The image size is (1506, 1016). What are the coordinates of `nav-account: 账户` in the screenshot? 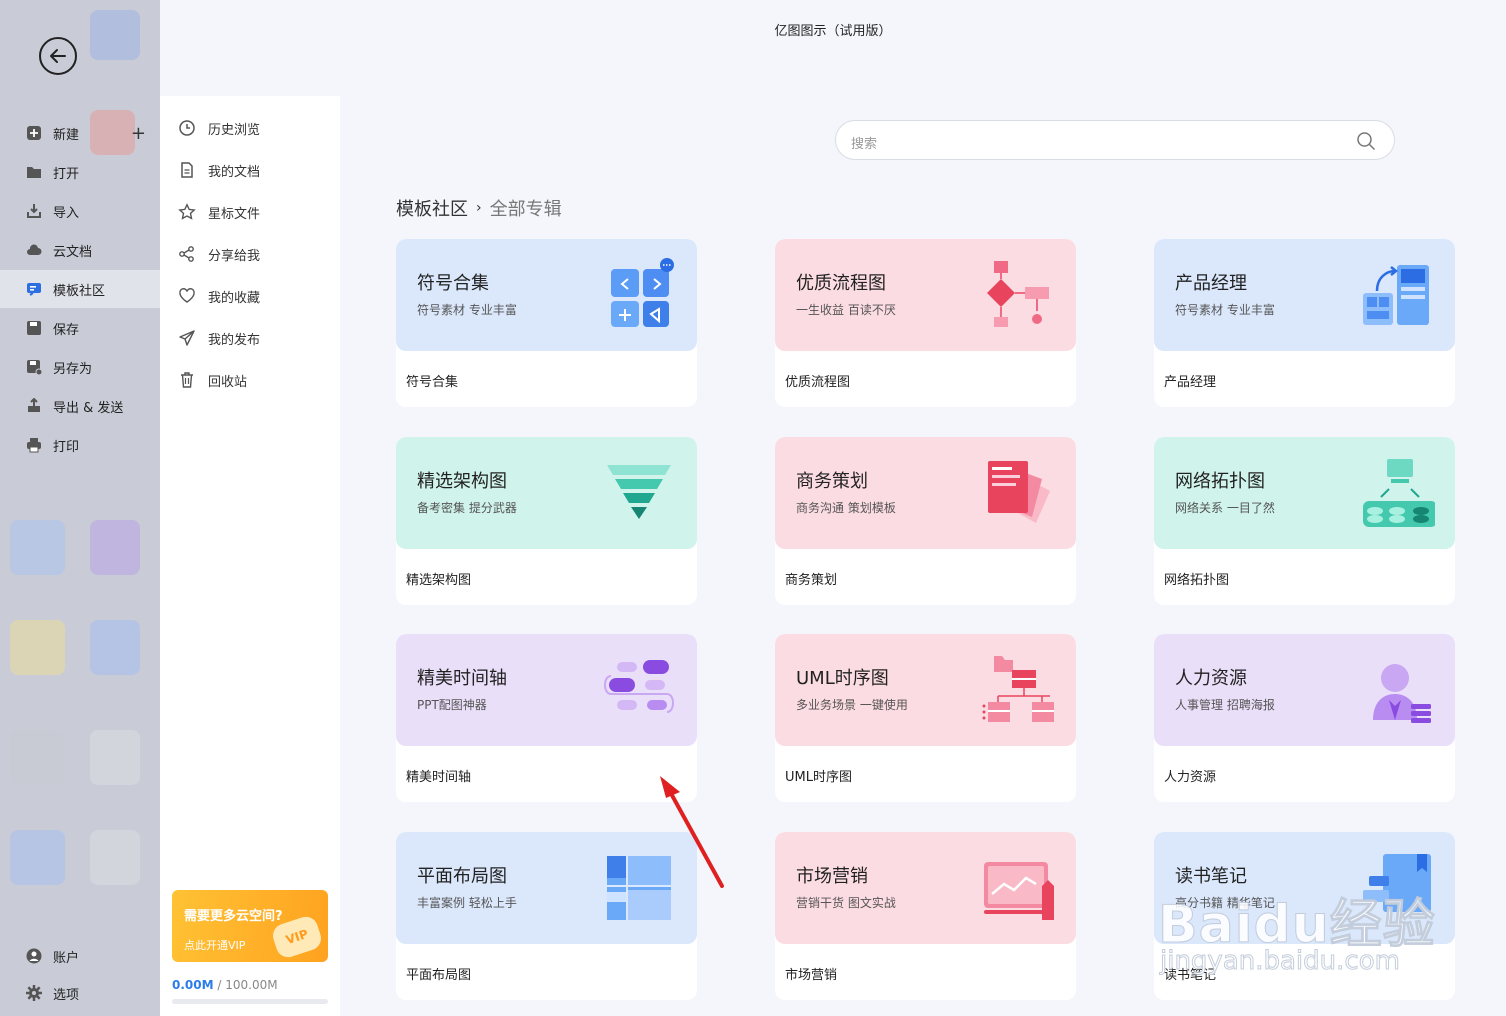 It's located at (80, 956).